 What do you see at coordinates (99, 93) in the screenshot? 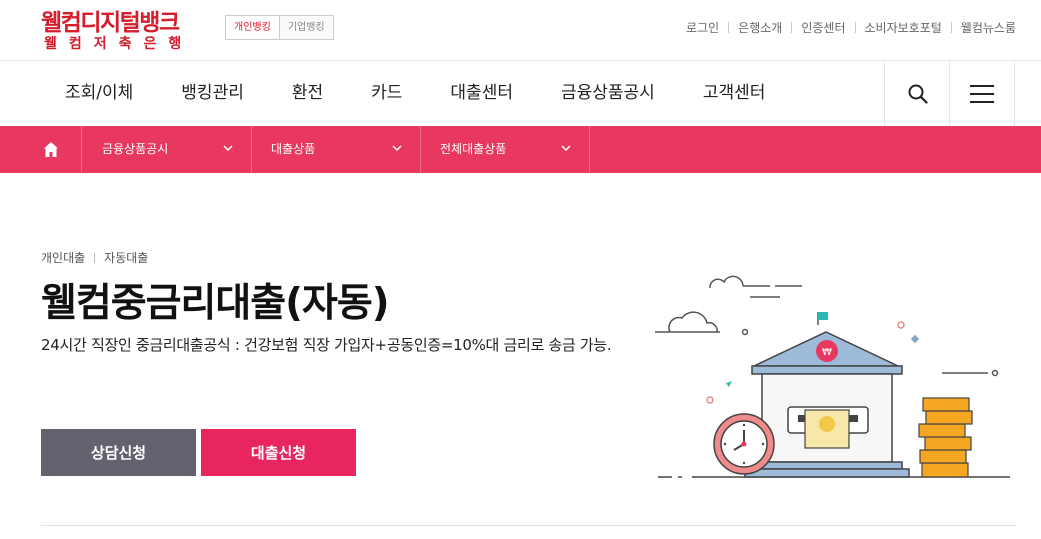
I see `nav-item-inquiry-transfer: 조회/이체` at bounding box center [99, 93].